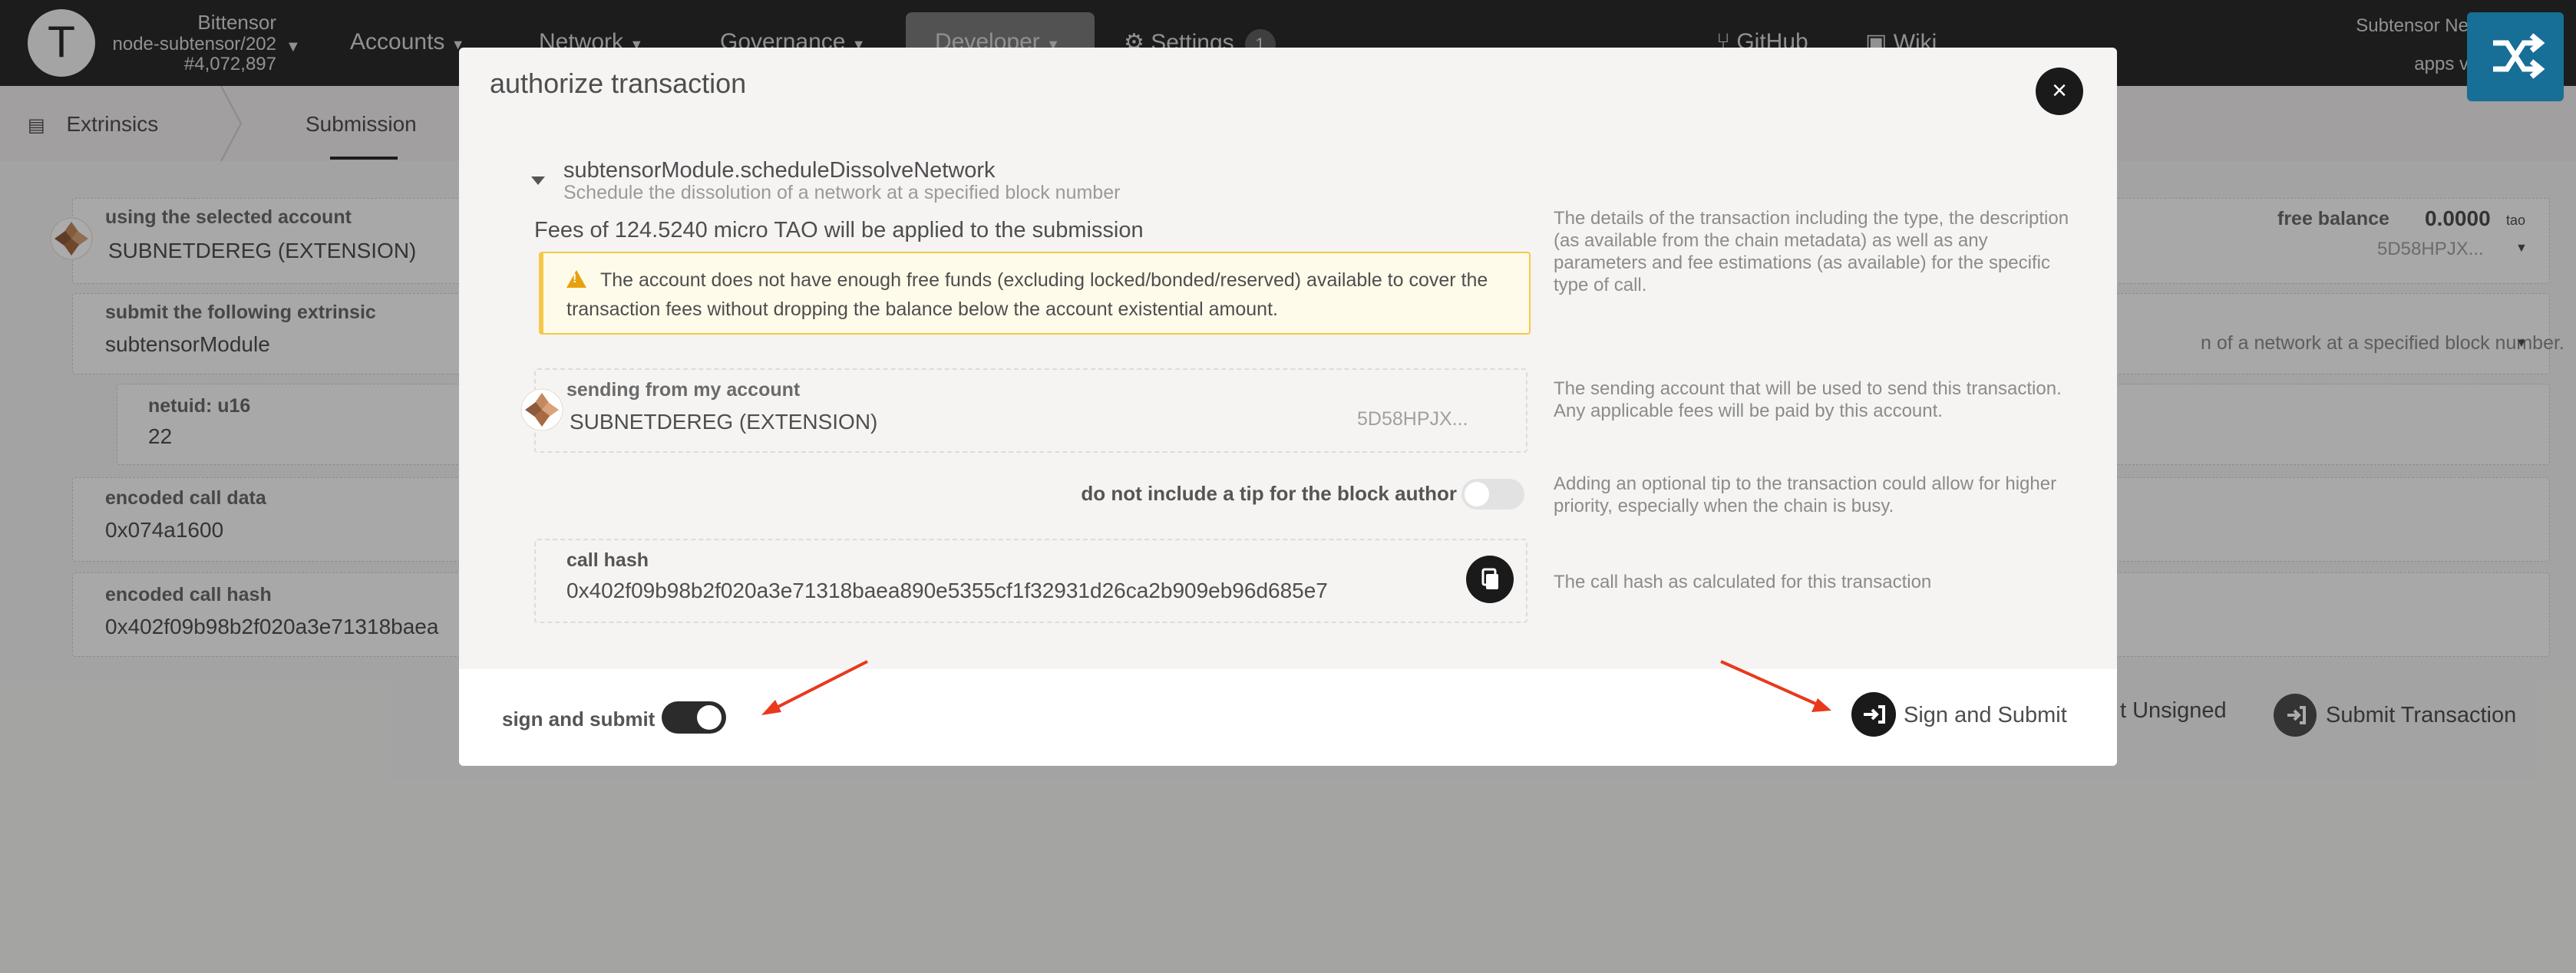  I want to click on annotation-arrow-right, so click(1775, 686).